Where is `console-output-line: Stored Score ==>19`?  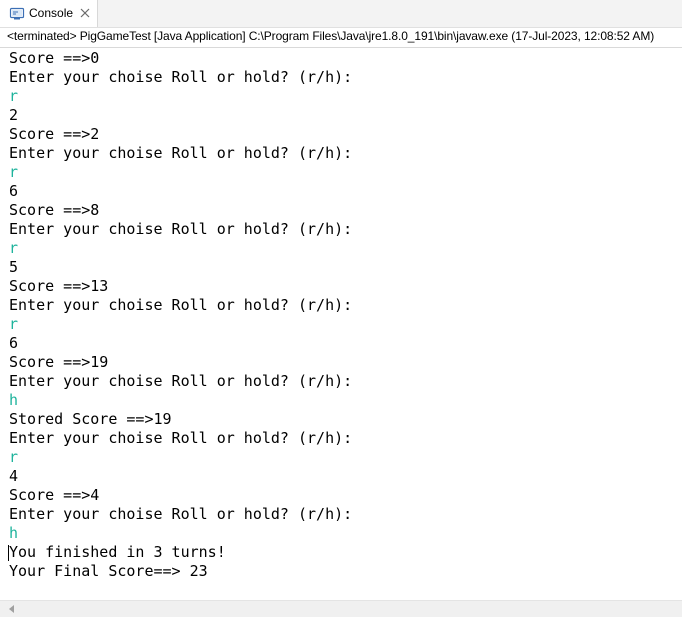
console-output-line: Stored Score ==>19 is located at coordinates (90, 419).